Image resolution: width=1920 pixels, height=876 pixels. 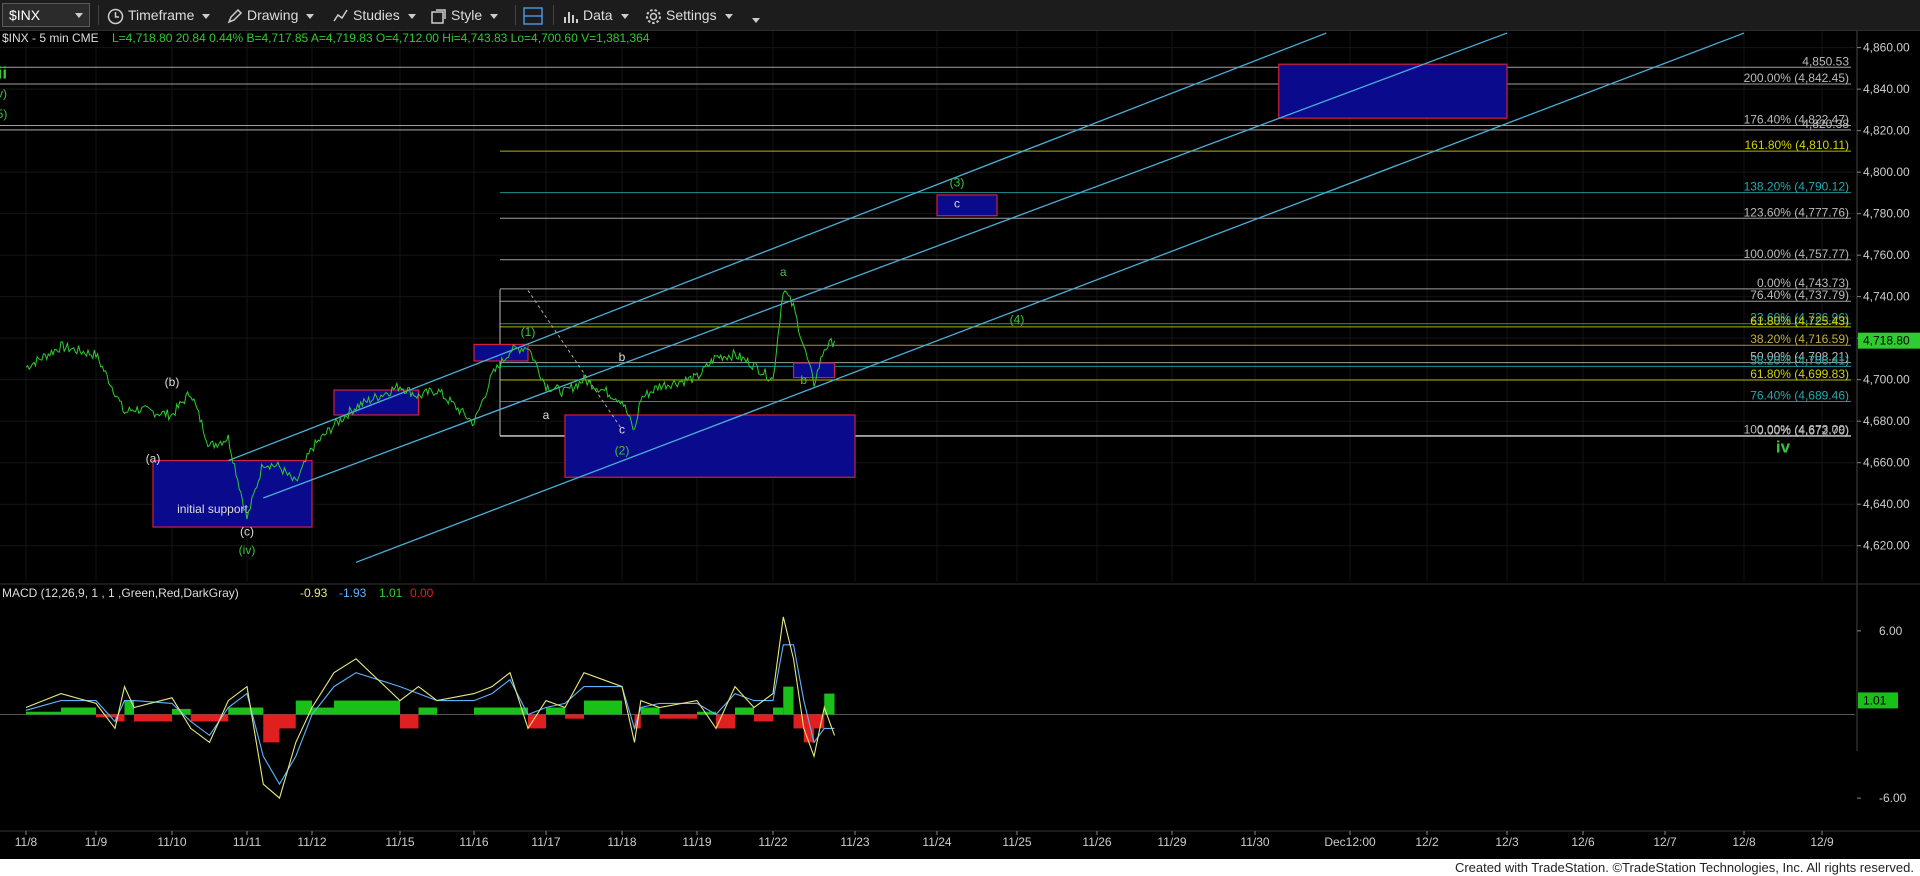 What do you see at coordinates (1796, 145) in the screenshot?
I see `fib-level-label: 161.80% (4,810.11)` at bounding box center [1796, 145].